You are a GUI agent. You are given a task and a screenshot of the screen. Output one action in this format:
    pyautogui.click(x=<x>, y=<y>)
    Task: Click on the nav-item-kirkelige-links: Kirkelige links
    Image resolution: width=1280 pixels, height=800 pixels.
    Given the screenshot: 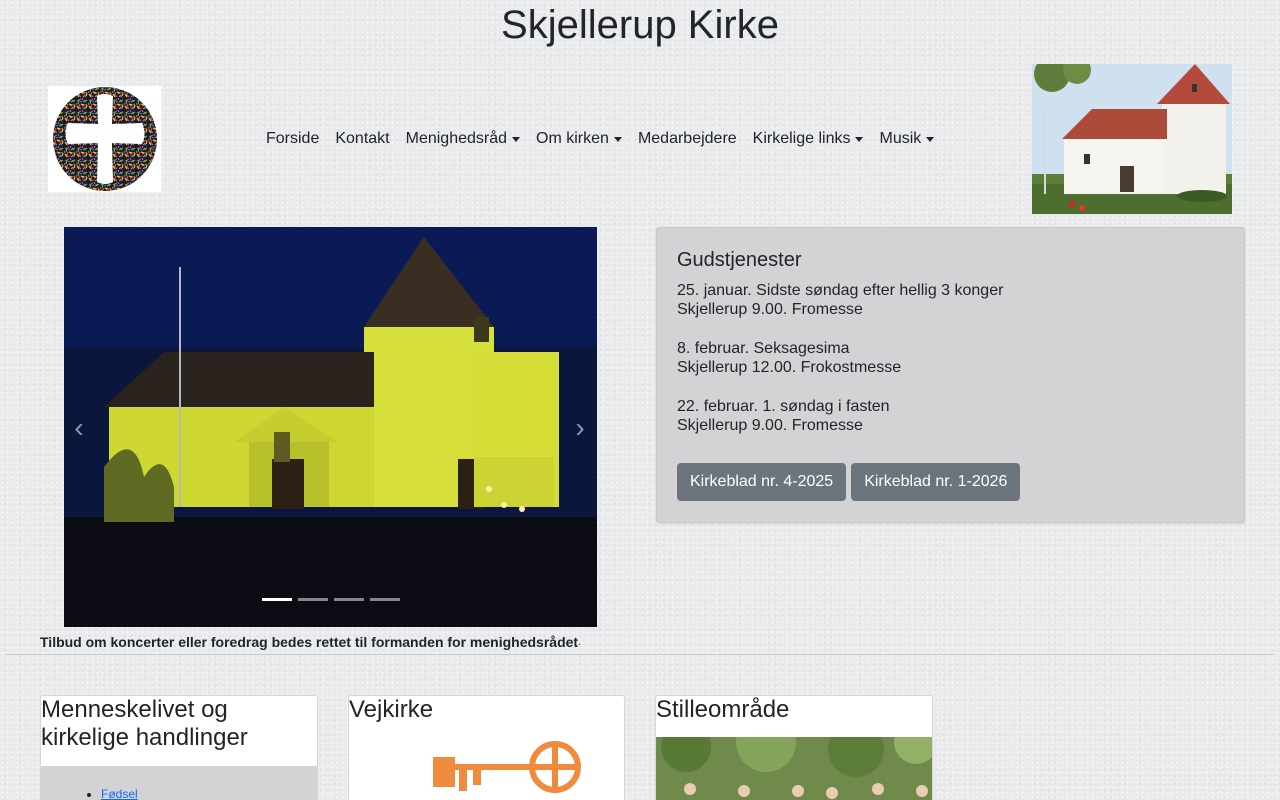 What is the action you would take?
    pyautogui.click(x=808, y=139)
    